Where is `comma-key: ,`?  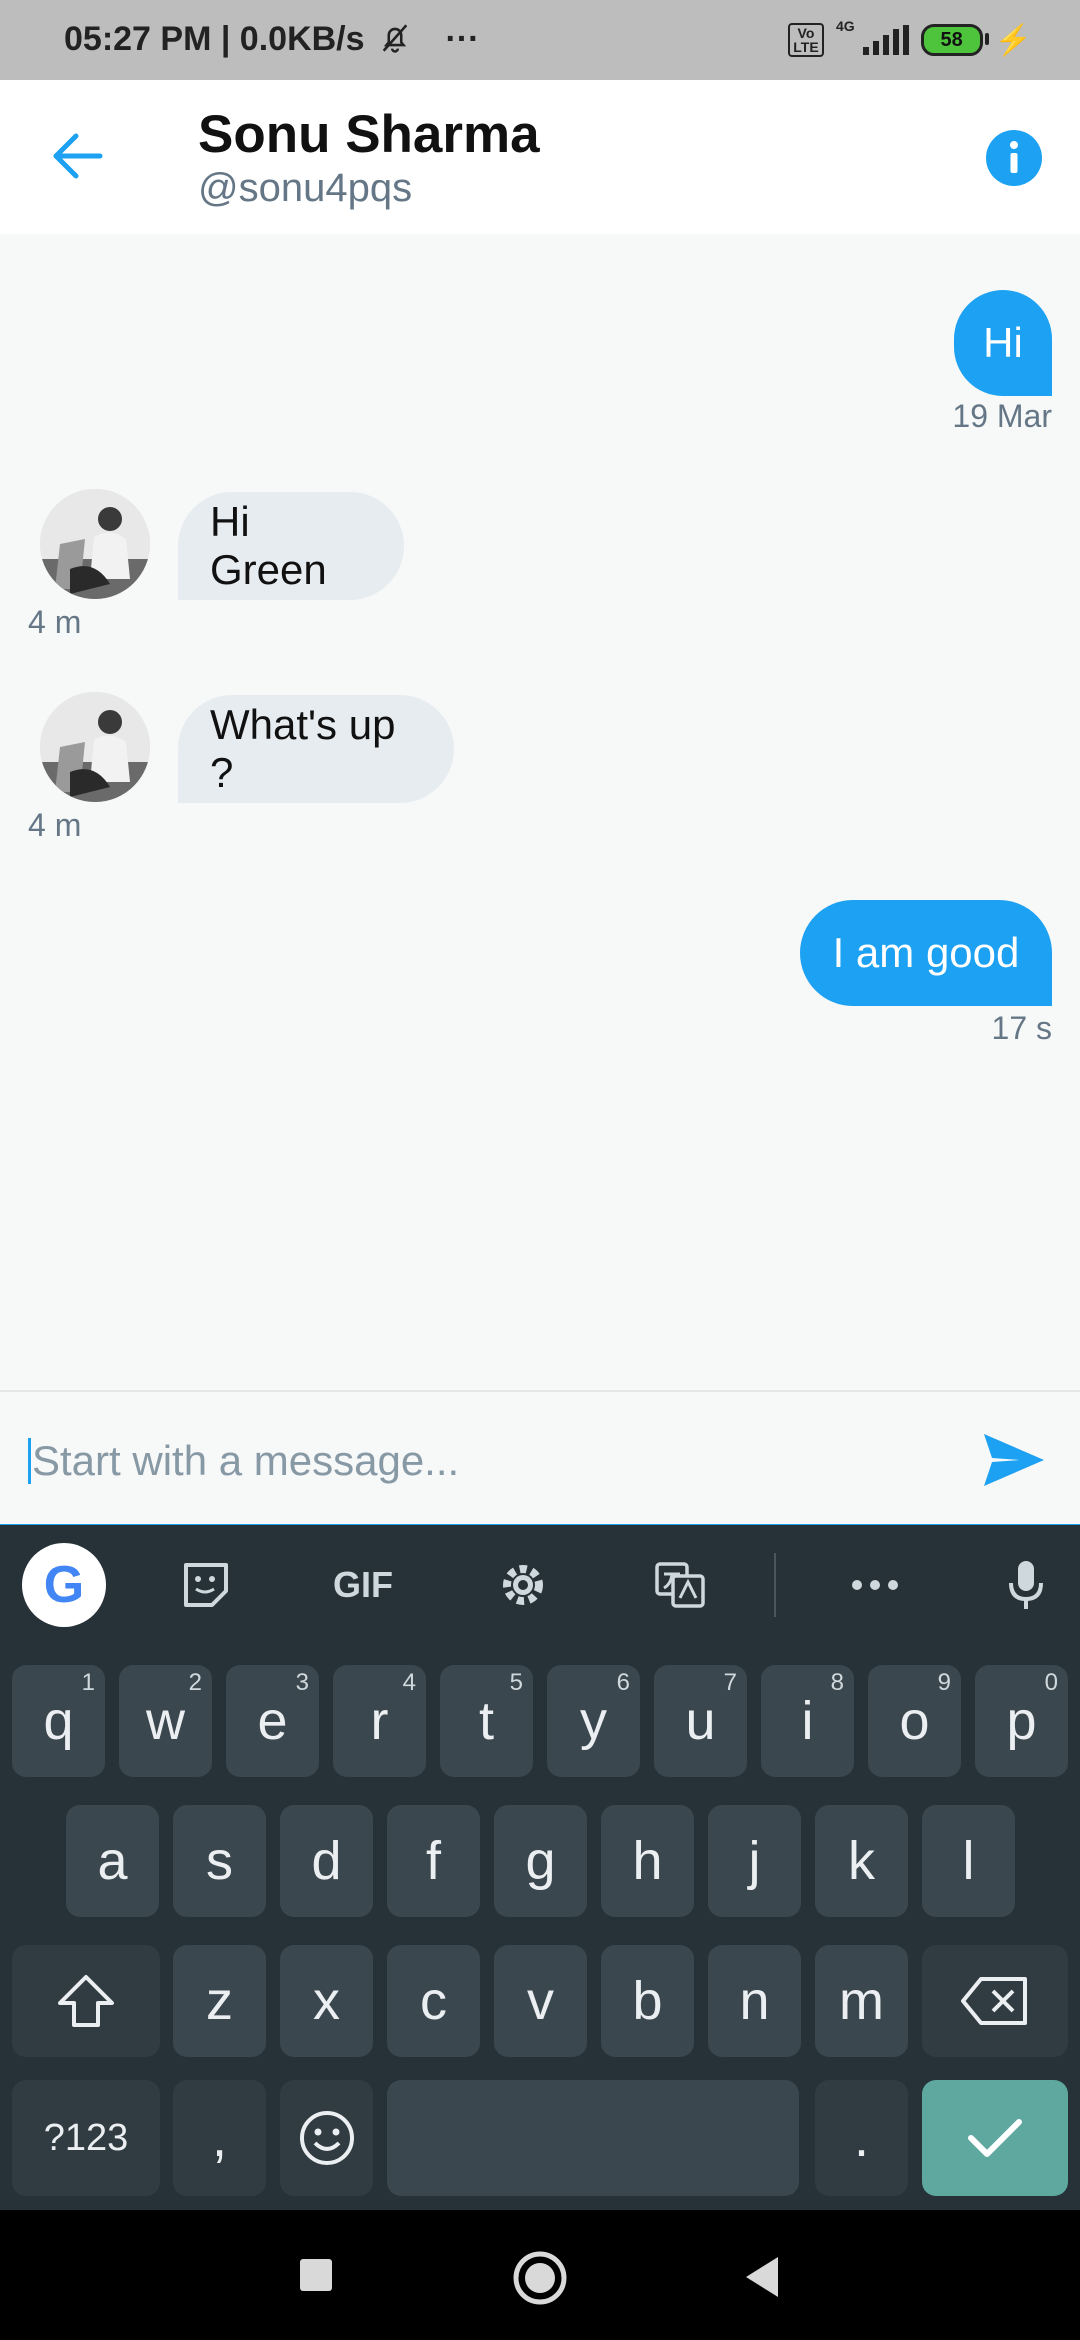
comma-key: , is located at coordinates (219, 2138).